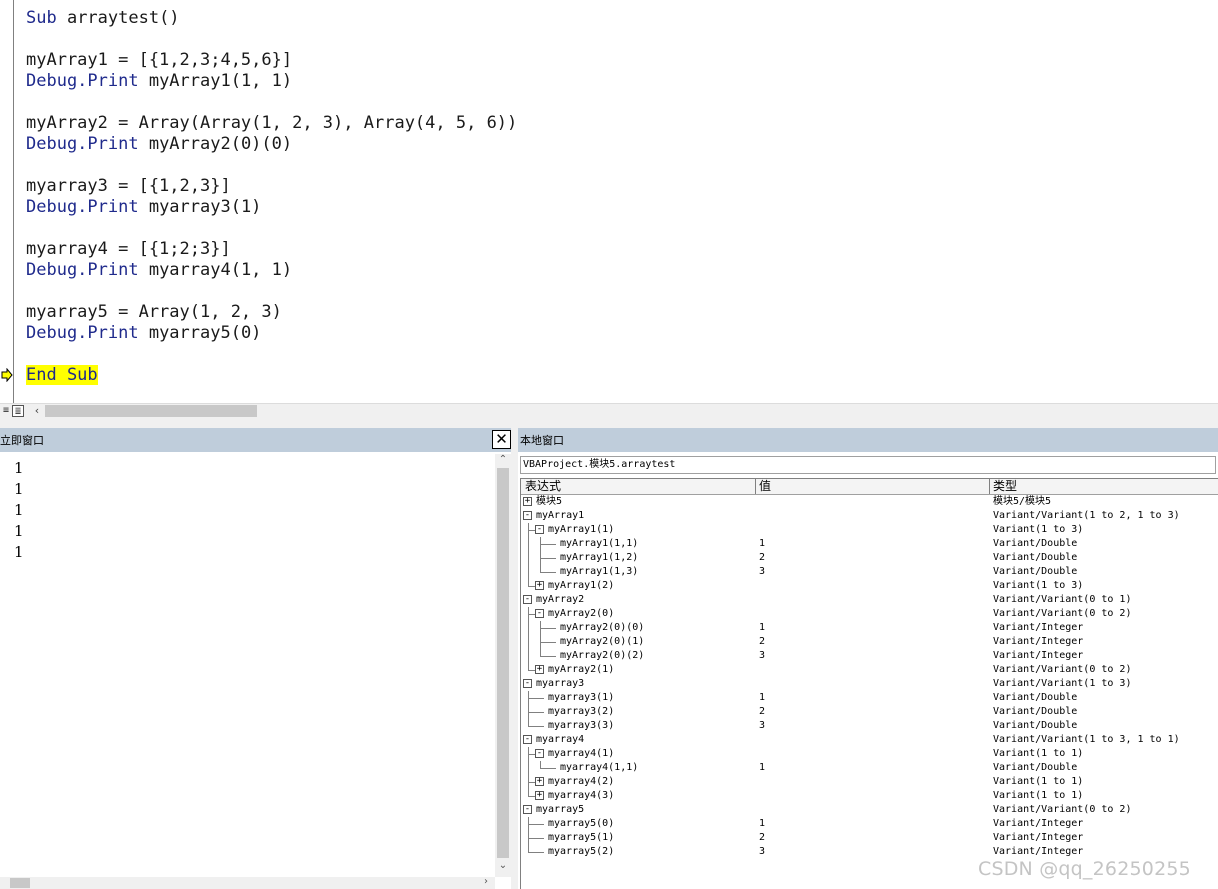 This screenshot has width=1218, height=889. What do you see at coordinates (869, 642) in the screenshot?
I see `locals-row: myArray2(0)(1) 2 Variant/Integer` at bounding box center [869, 642].